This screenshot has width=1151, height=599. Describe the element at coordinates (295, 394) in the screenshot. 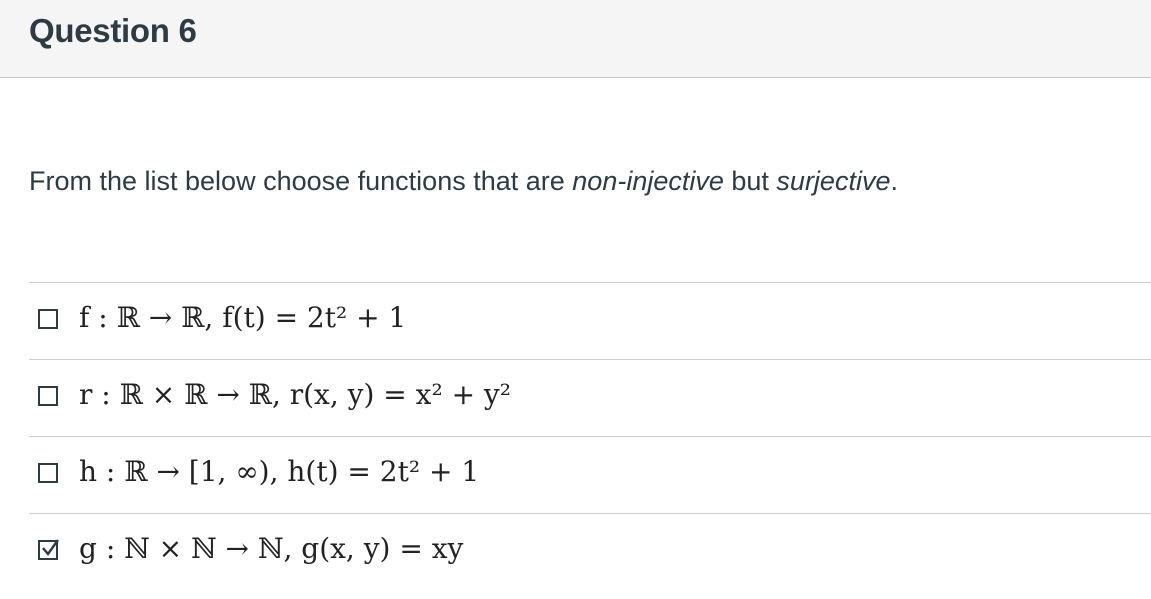

I see `answer-label-r: r : ℝ × ℝ → ℝ, r(x, y) = x² + y²` at that location.